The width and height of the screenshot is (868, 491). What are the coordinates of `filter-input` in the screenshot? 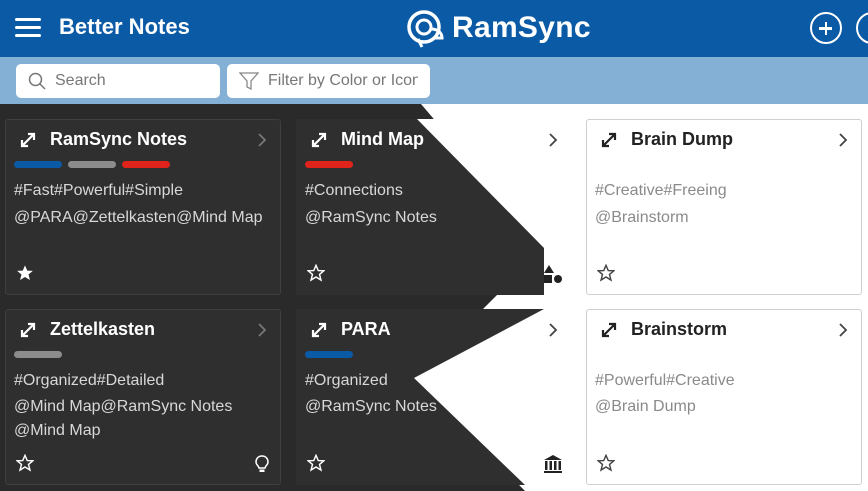 It's located at (343, 81).